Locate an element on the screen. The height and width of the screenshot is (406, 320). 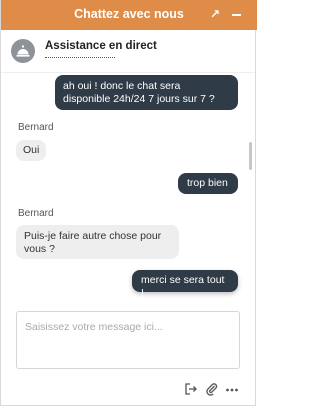
service-bell-icon is located at coordinates (23, 51).